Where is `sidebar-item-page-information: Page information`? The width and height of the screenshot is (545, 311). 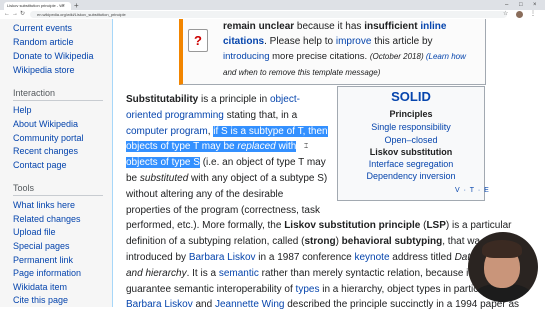 sidebar-item-page-information: Page information is located at coordinates (47, 273).